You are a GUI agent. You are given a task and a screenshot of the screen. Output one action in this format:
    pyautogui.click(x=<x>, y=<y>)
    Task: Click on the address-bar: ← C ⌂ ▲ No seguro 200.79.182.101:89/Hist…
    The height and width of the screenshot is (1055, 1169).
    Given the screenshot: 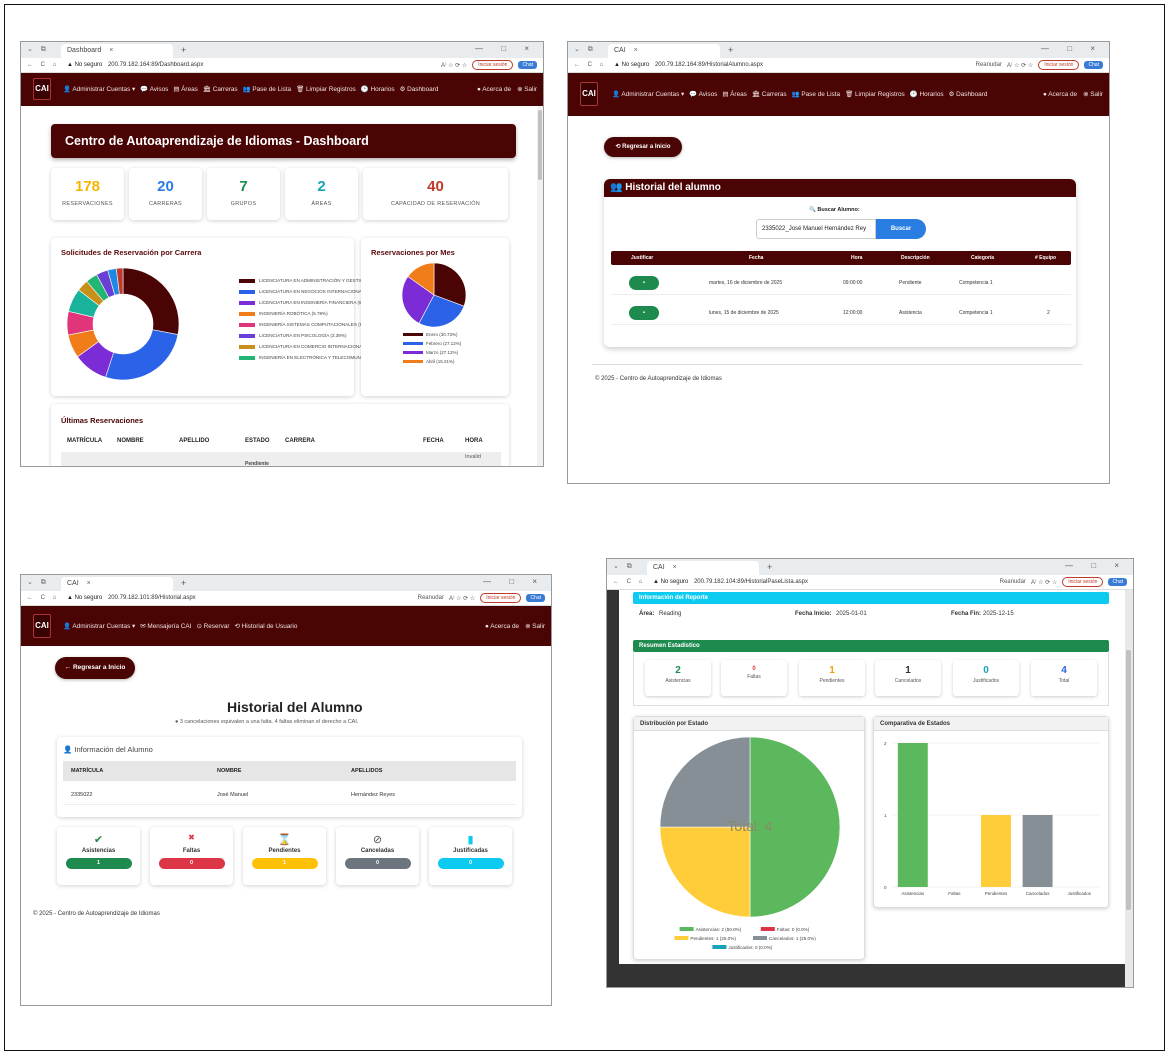 What is the action you would take?
    pyautogui.click(x=286, y=598)
    